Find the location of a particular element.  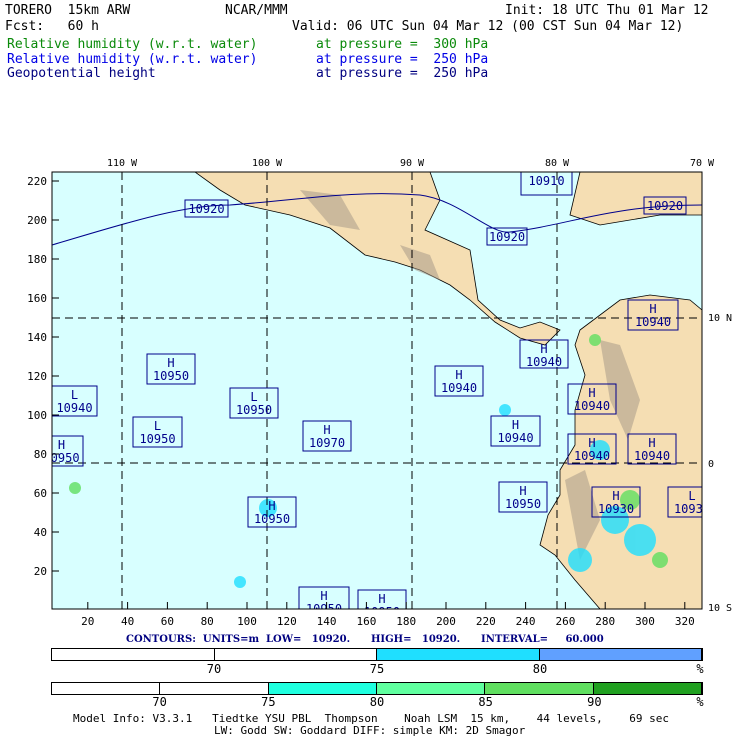

y-tick-label: 60 is located at coordinates (40, 493).